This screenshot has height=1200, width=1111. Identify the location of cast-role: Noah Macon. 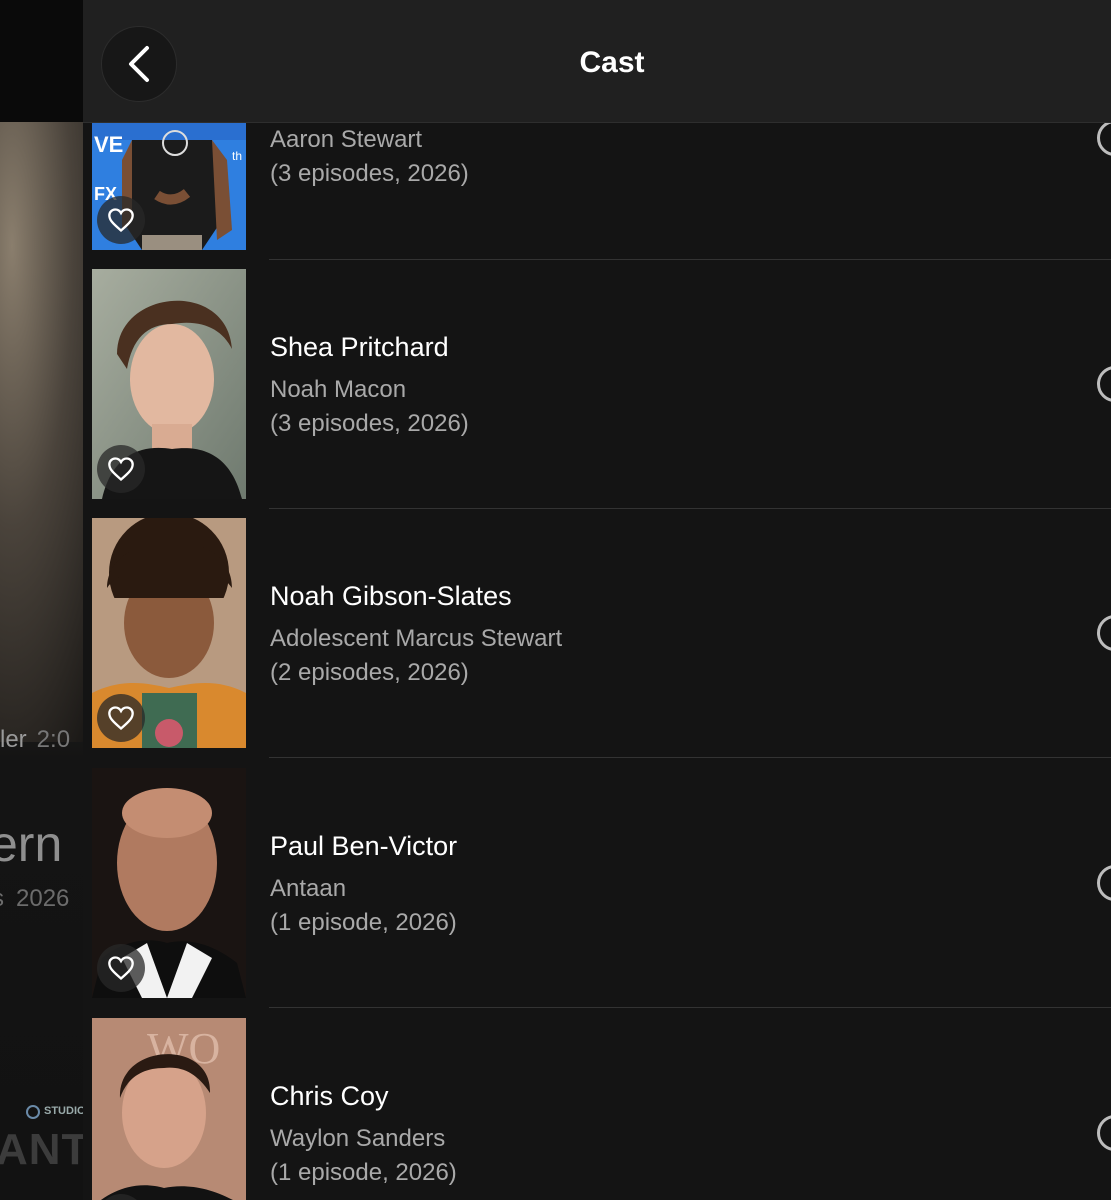
(338, 389).